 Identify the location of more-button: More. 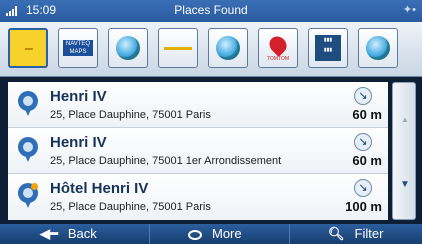
(220, 234).